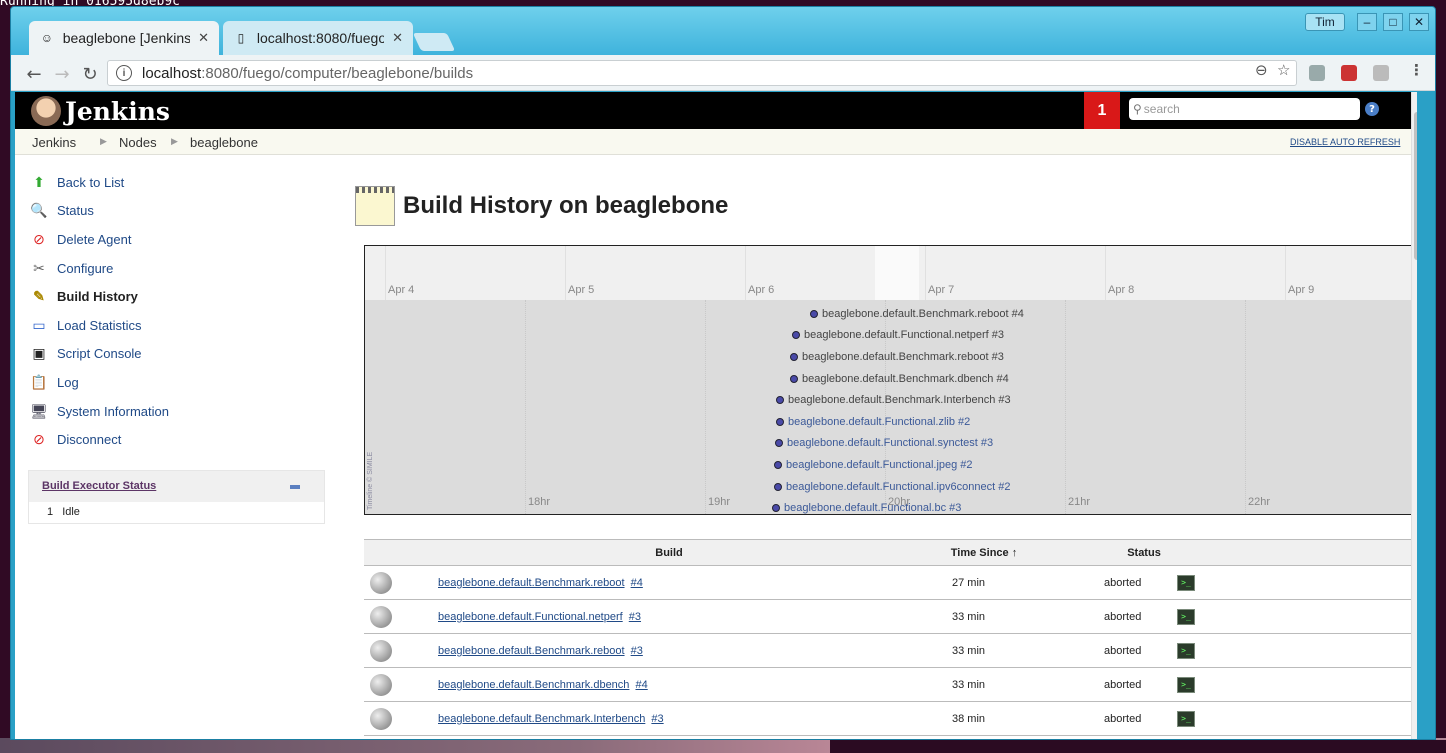 This screenshot has width=1446, height=753. What do you see at coordinates (75, 439) in the screenshot?
I see `sidebar-item-disconnect: ⊘ Disconnect` at bounding box center [75, 439].